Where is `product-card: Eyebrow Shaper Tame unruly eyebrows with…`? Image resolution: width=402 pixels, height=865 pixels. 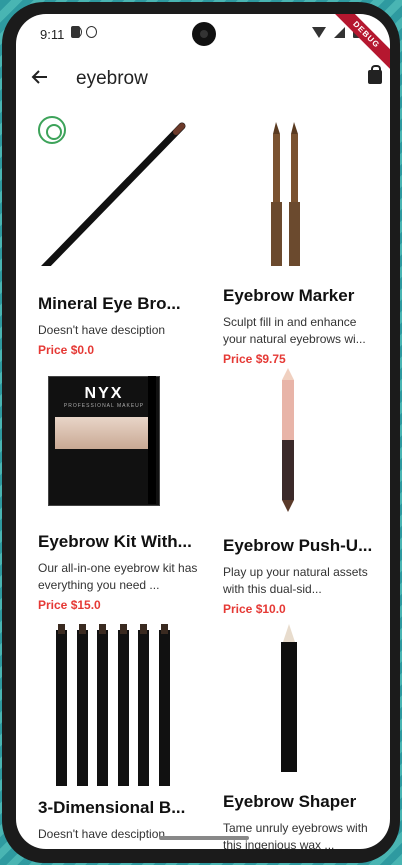 product-card: Eyebrow Shaper Tame unruly eyebrows with… is located at coordinates (303, 735).